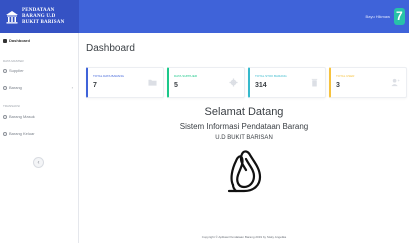 The image size is (409, 243). Describe the element at coordinates (244, 126) in the screenshot. I see `welcome-subtitle: Sistem Informasi Pendataan Barang` at that location.